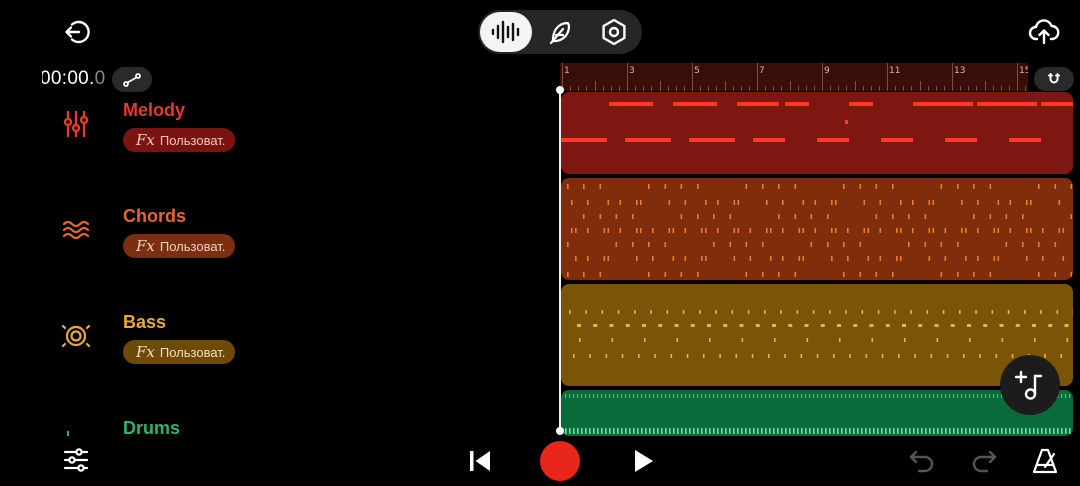  Describe the element at coordinates (144, 322) in the screenshot. I see `track-name-bass: Bass` at that location.